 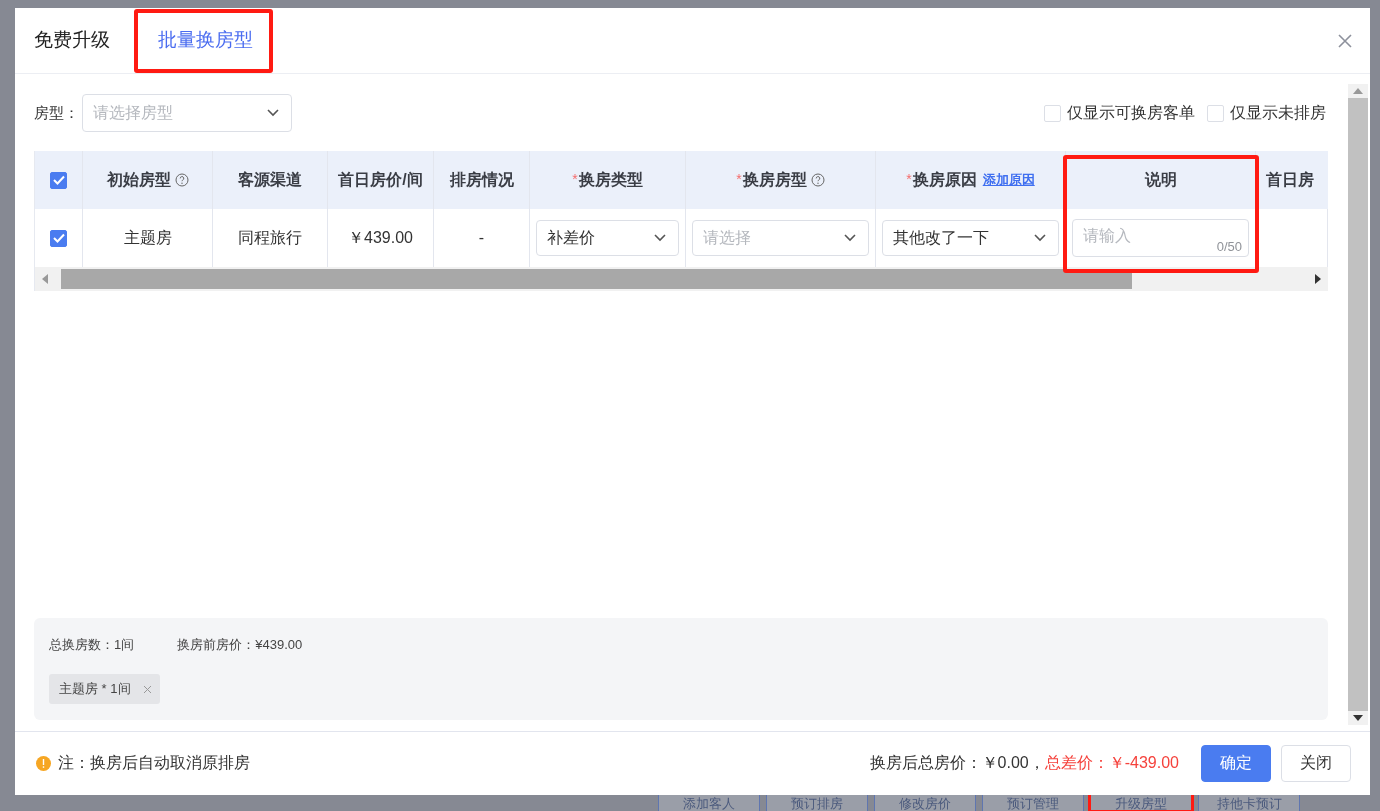 I want to click on column-header: 换房类型, so click(x=610, y=179).